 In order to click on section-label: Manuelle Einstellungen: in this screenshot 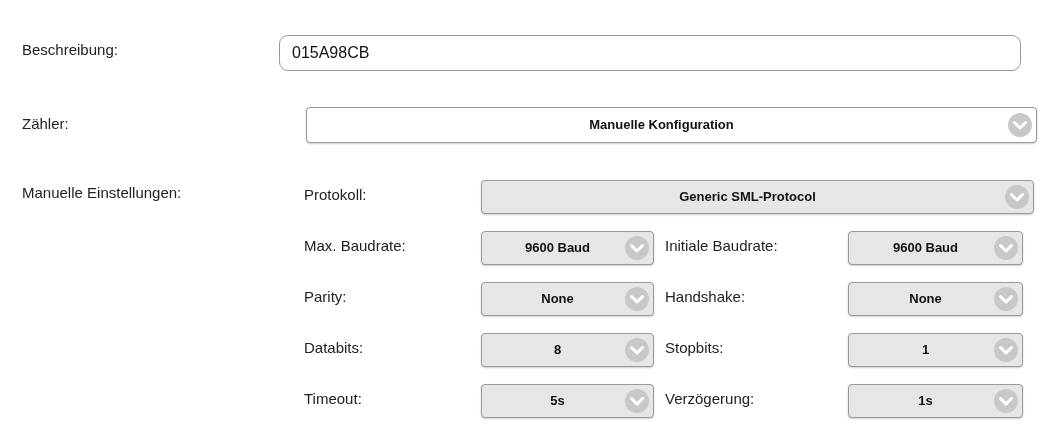, I will do `click(102, 193)`.